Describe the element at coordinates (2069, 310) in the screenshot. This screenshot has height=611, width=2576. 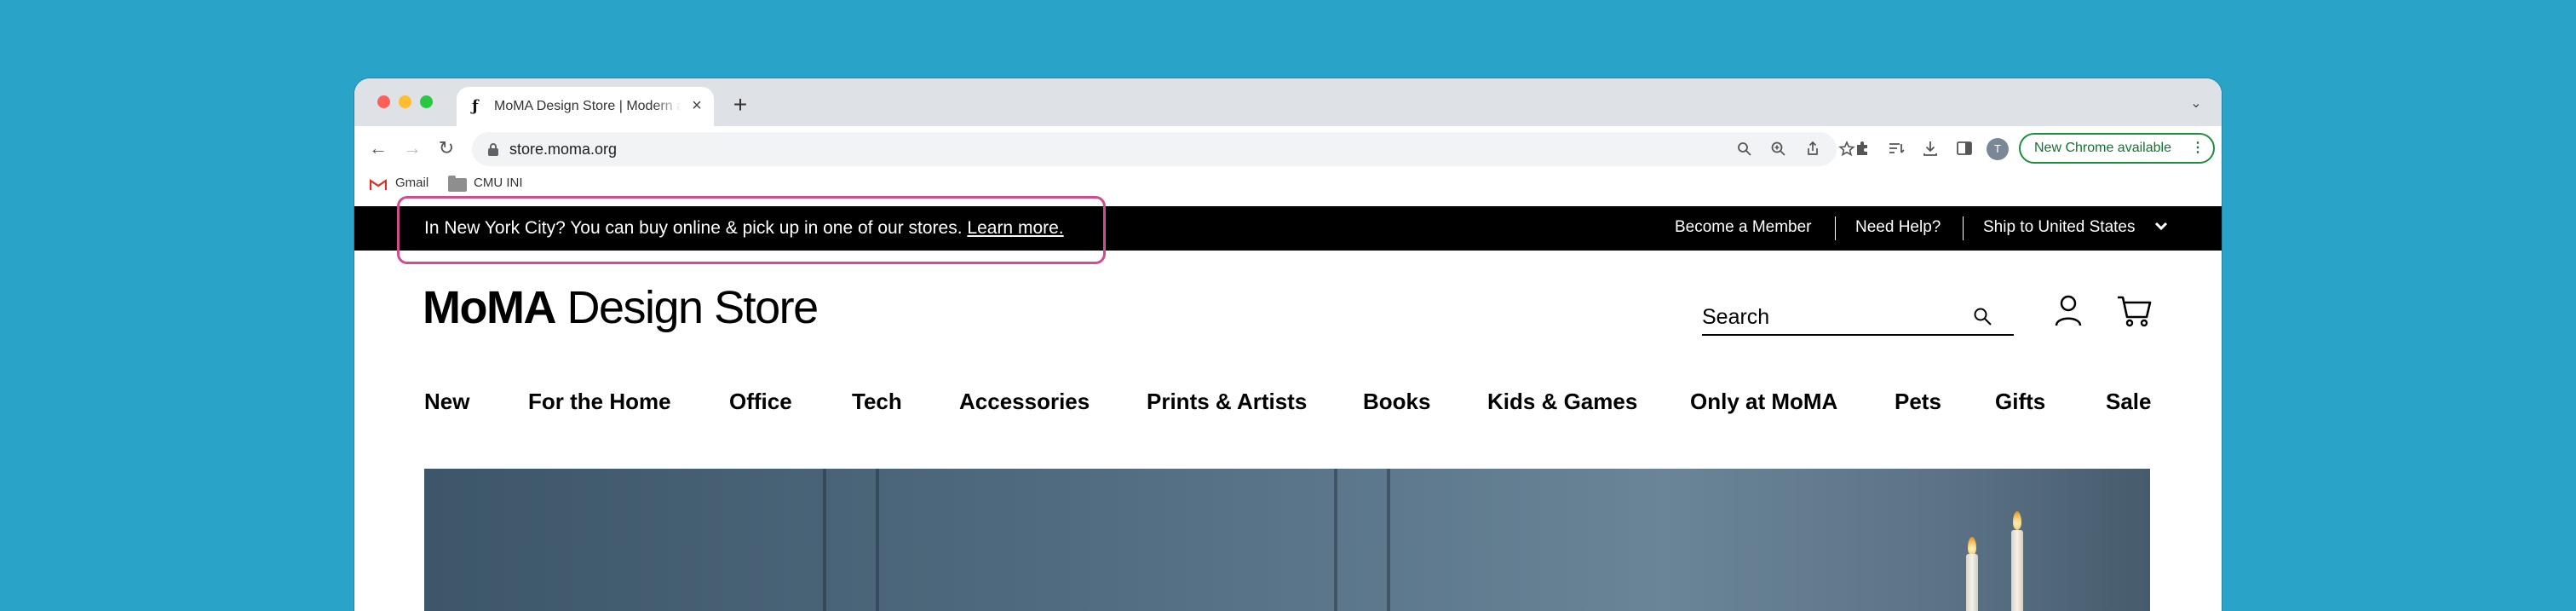
I see `account-icon` at that location.